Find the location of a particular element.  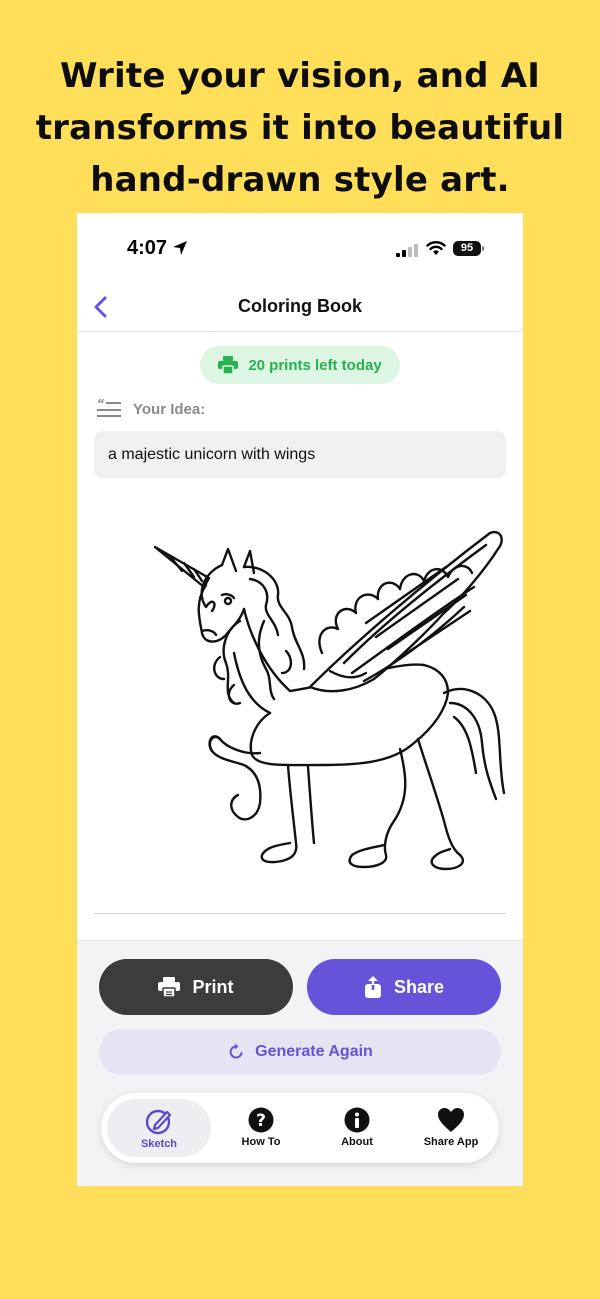

print-button-label: Print is located at coordinates (213, 986).